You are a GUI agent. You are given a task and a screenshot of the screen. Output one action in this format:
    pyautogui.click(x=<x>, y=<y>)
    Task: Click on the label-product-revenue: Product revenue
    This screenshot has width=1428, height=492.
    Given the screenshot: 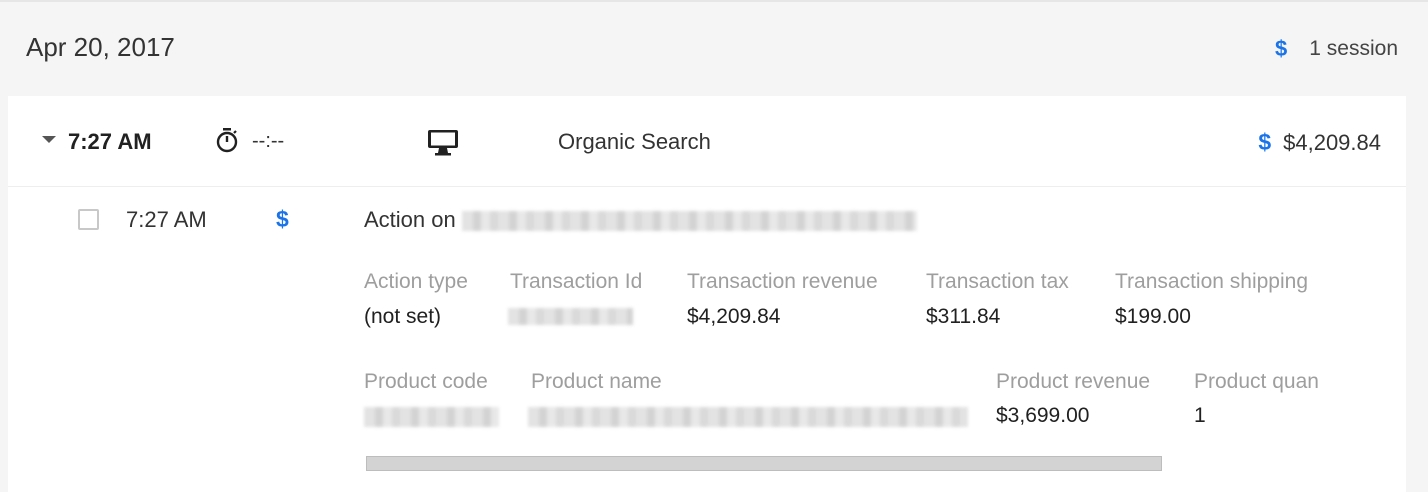 What is the action you would take?
    pyautogui.click(x=1073, y=381)
    